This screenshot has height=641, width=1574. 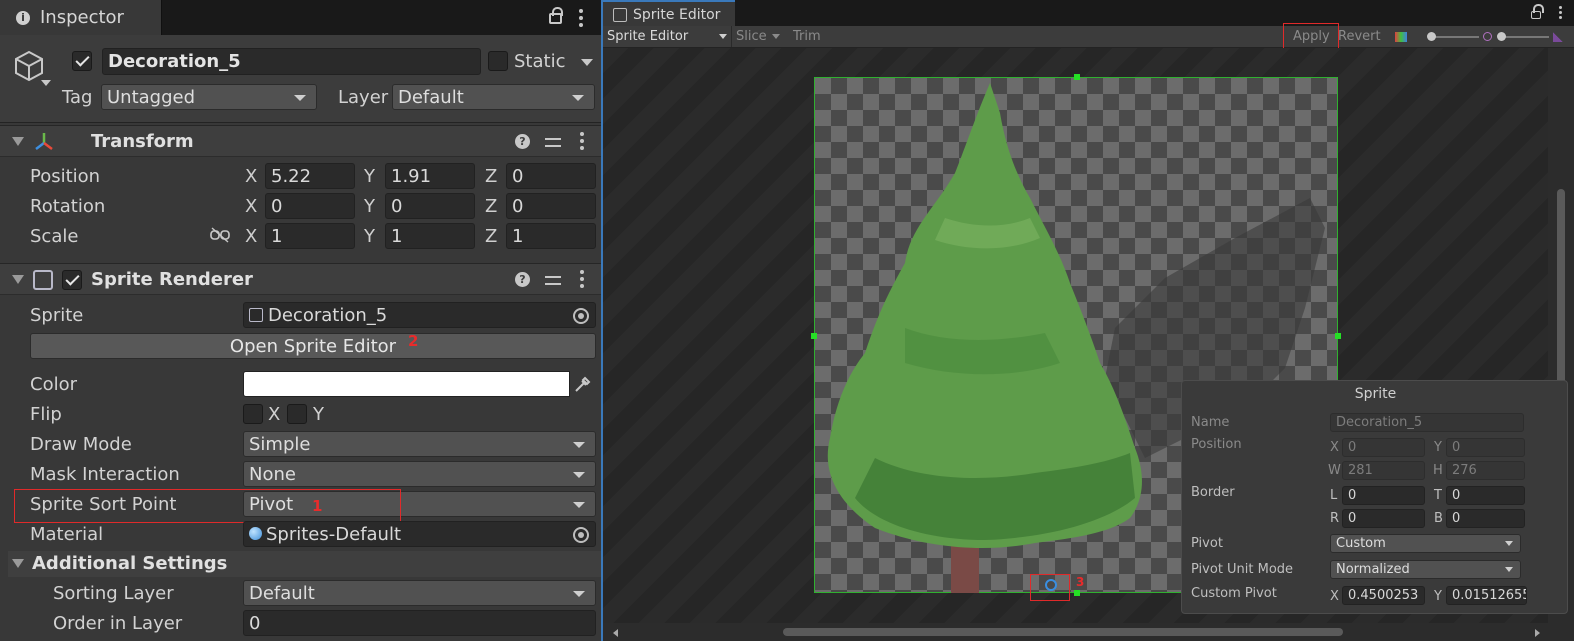 What do you see at coordinates (1375, 394) in the screenshot?
I see `sprite-panel-title: Sprite` at bounding box center [1375, 394].